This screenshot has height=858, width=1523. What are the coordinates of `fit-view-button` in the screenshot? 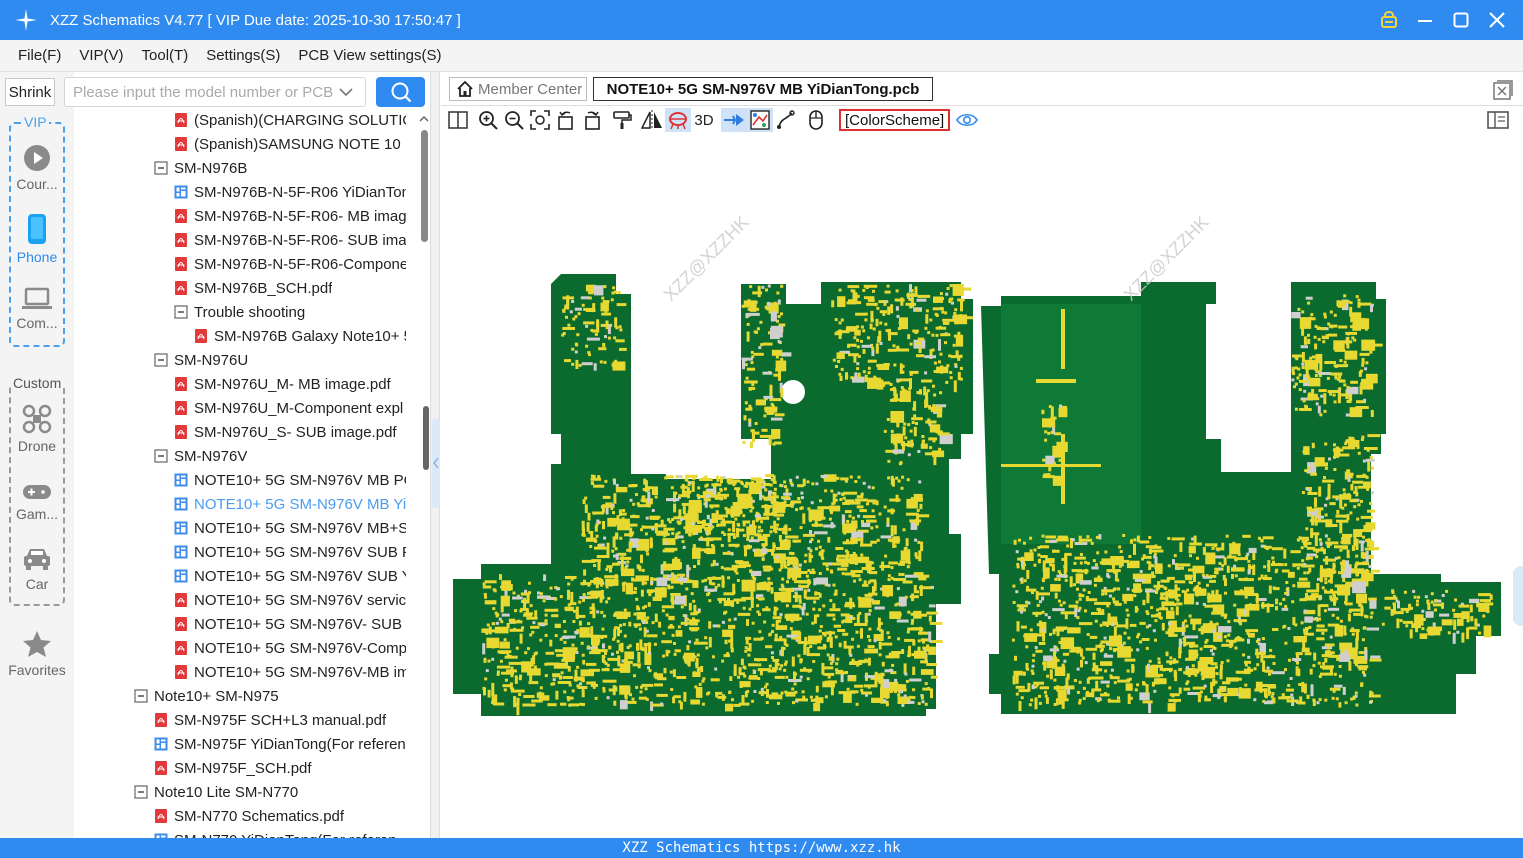 It's located at (540, 120).